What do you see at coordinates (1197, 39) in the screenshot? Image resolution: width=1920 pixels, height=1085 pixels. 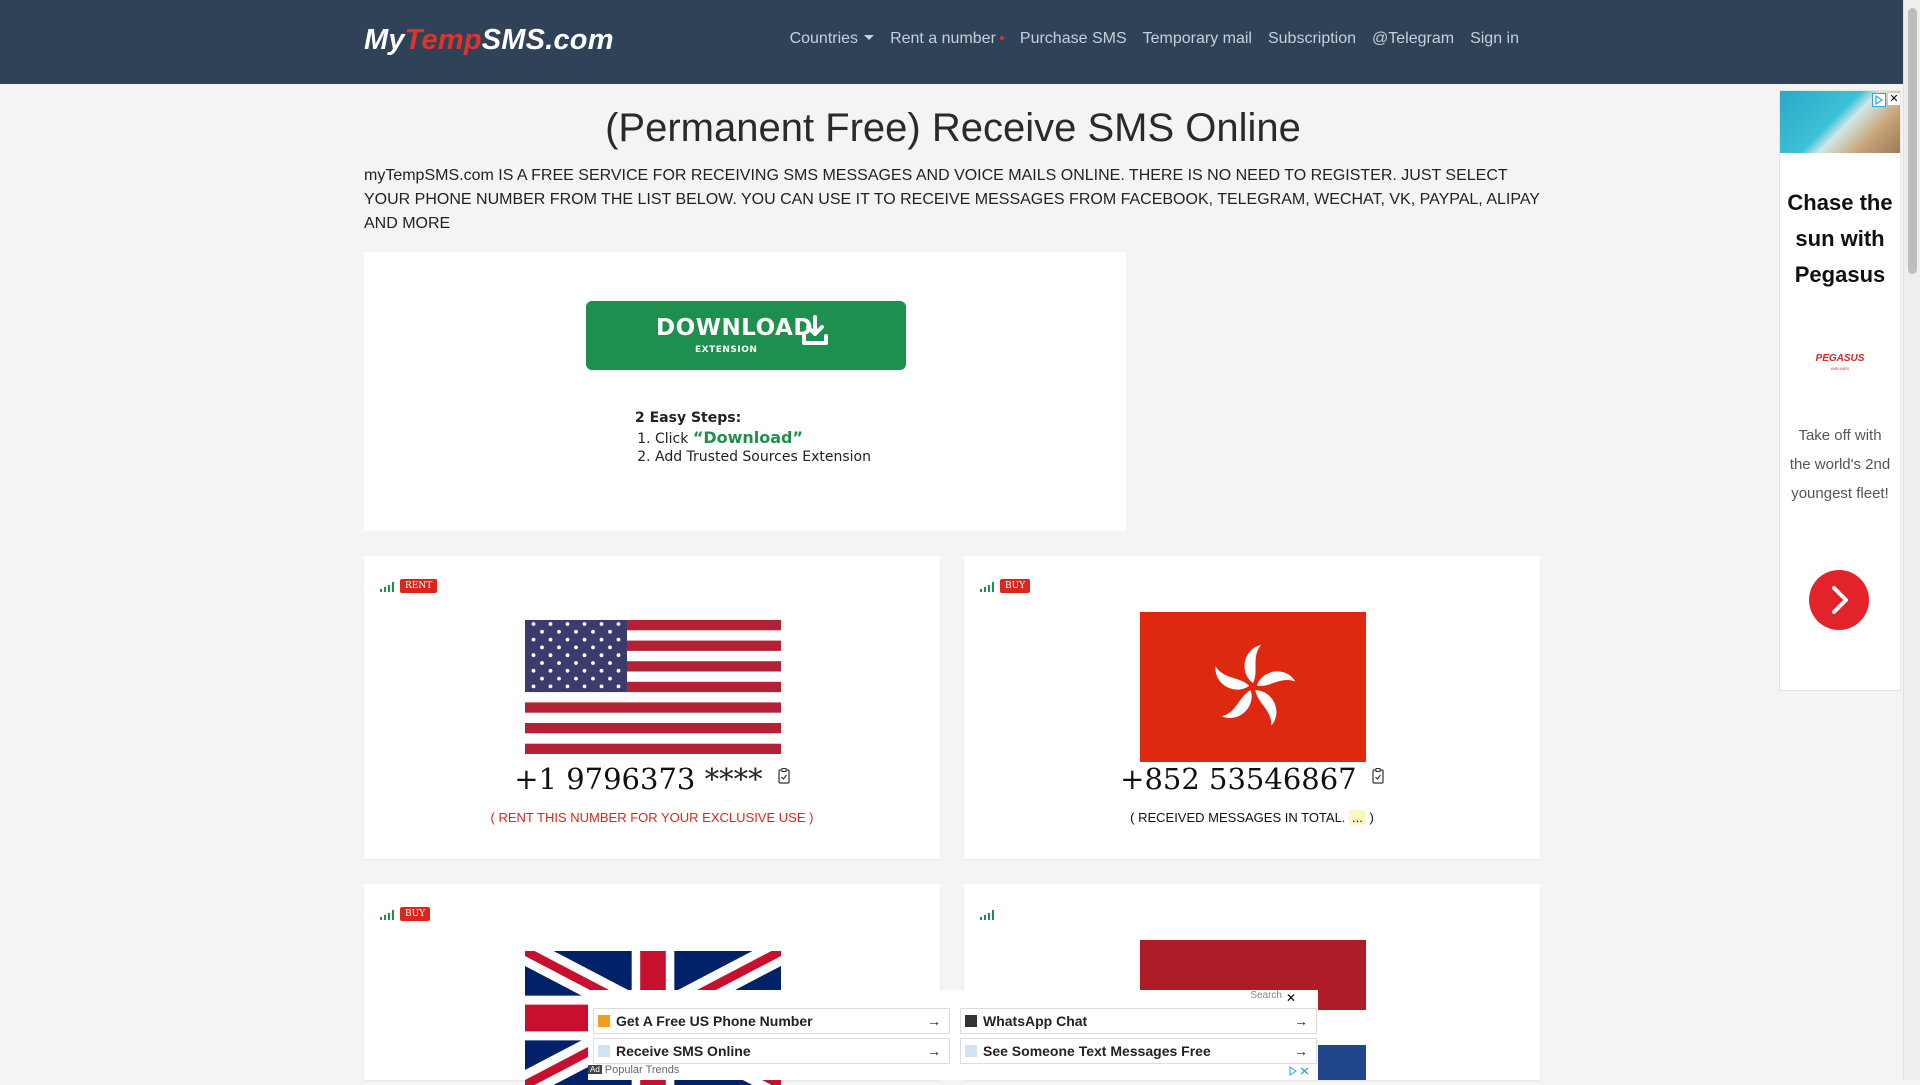 I see `nav-temporary-mail: Temporary mail` at bounding box center [1197, 39].